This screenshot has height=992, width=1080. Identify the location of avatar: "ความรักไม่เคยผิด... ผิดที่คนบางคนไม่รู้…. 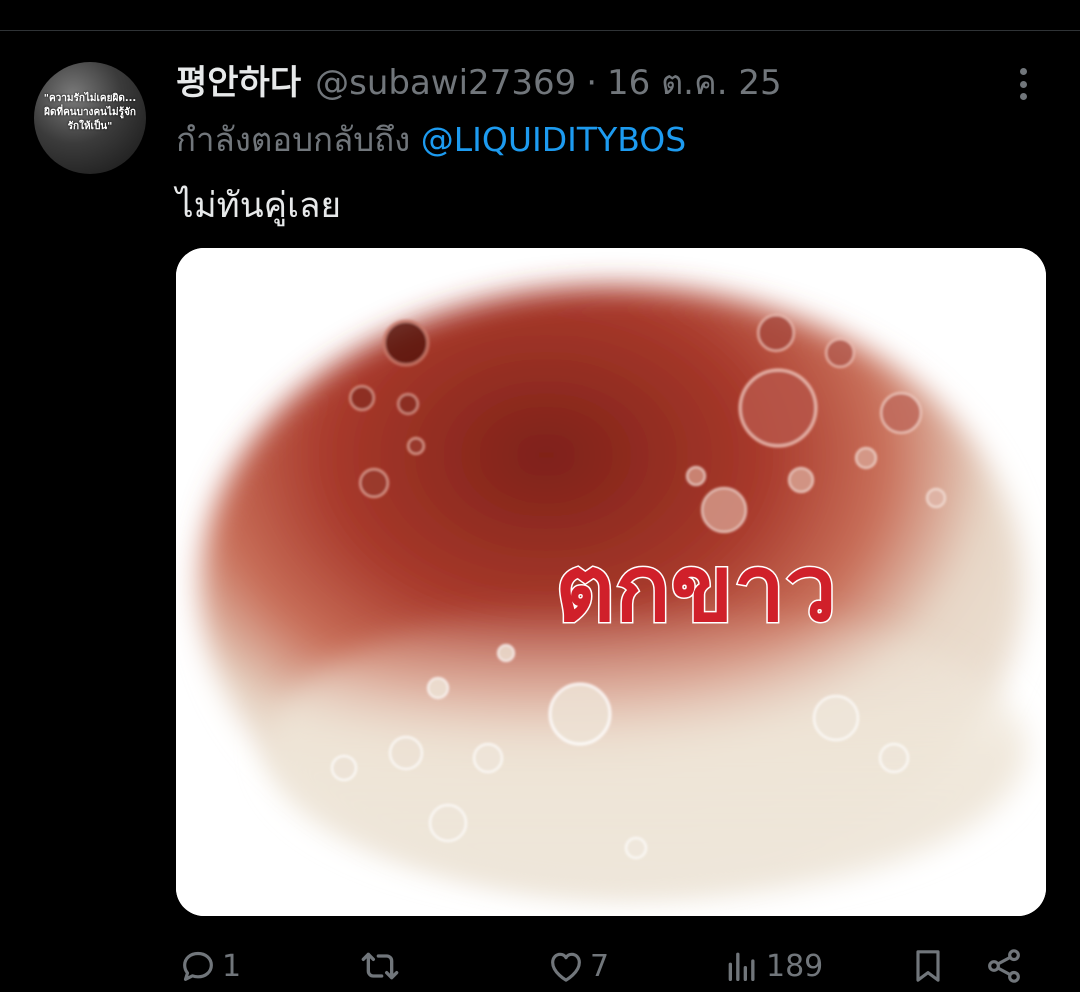
(90, 118).